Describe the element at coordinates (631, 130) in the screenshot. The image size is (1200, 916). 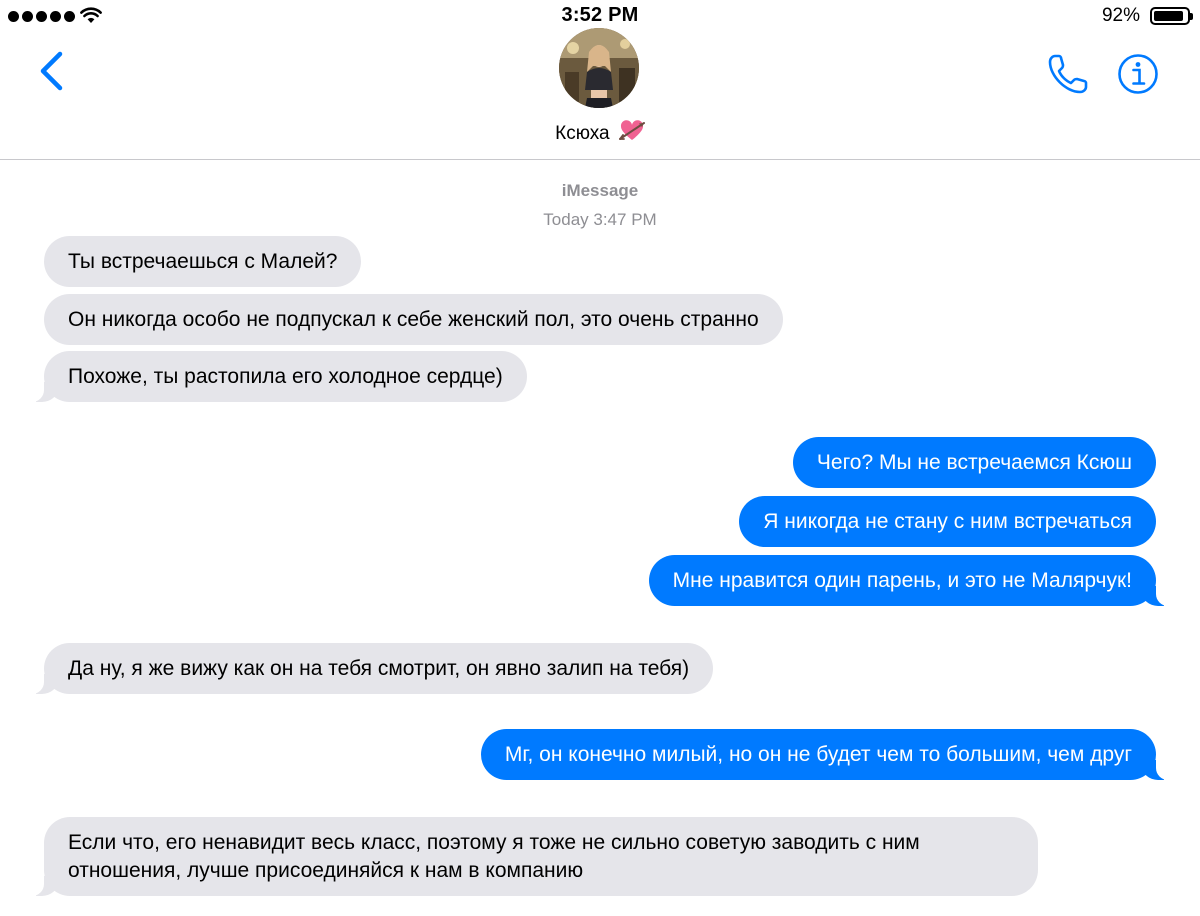
I see `heart-with-arrow-icon` at that location.